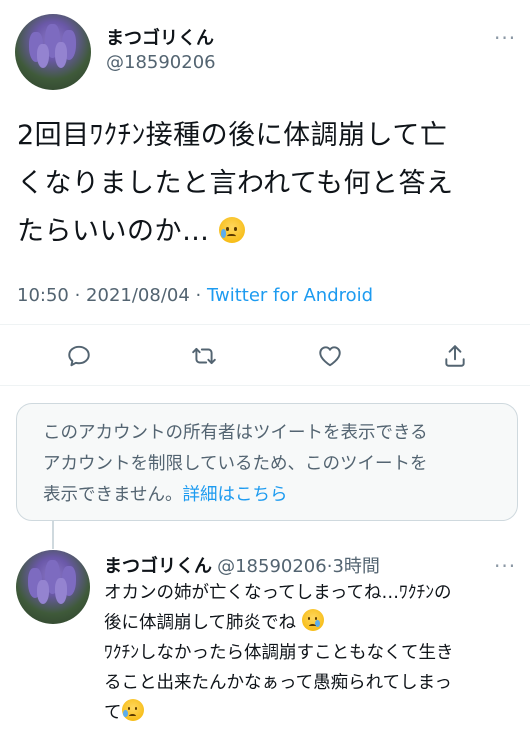 This screenshot has width=530, height=735. I want to click on tweet-time-ago: 3時間, so click(355, 566).